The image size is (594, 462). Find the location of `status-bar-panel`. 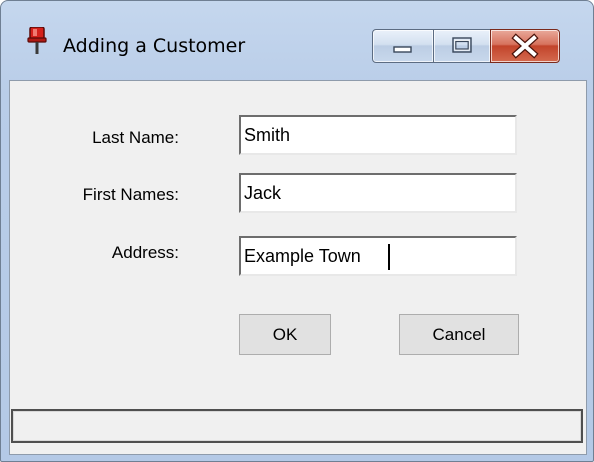

status-bar-panel is located at coordinates (297, 426).